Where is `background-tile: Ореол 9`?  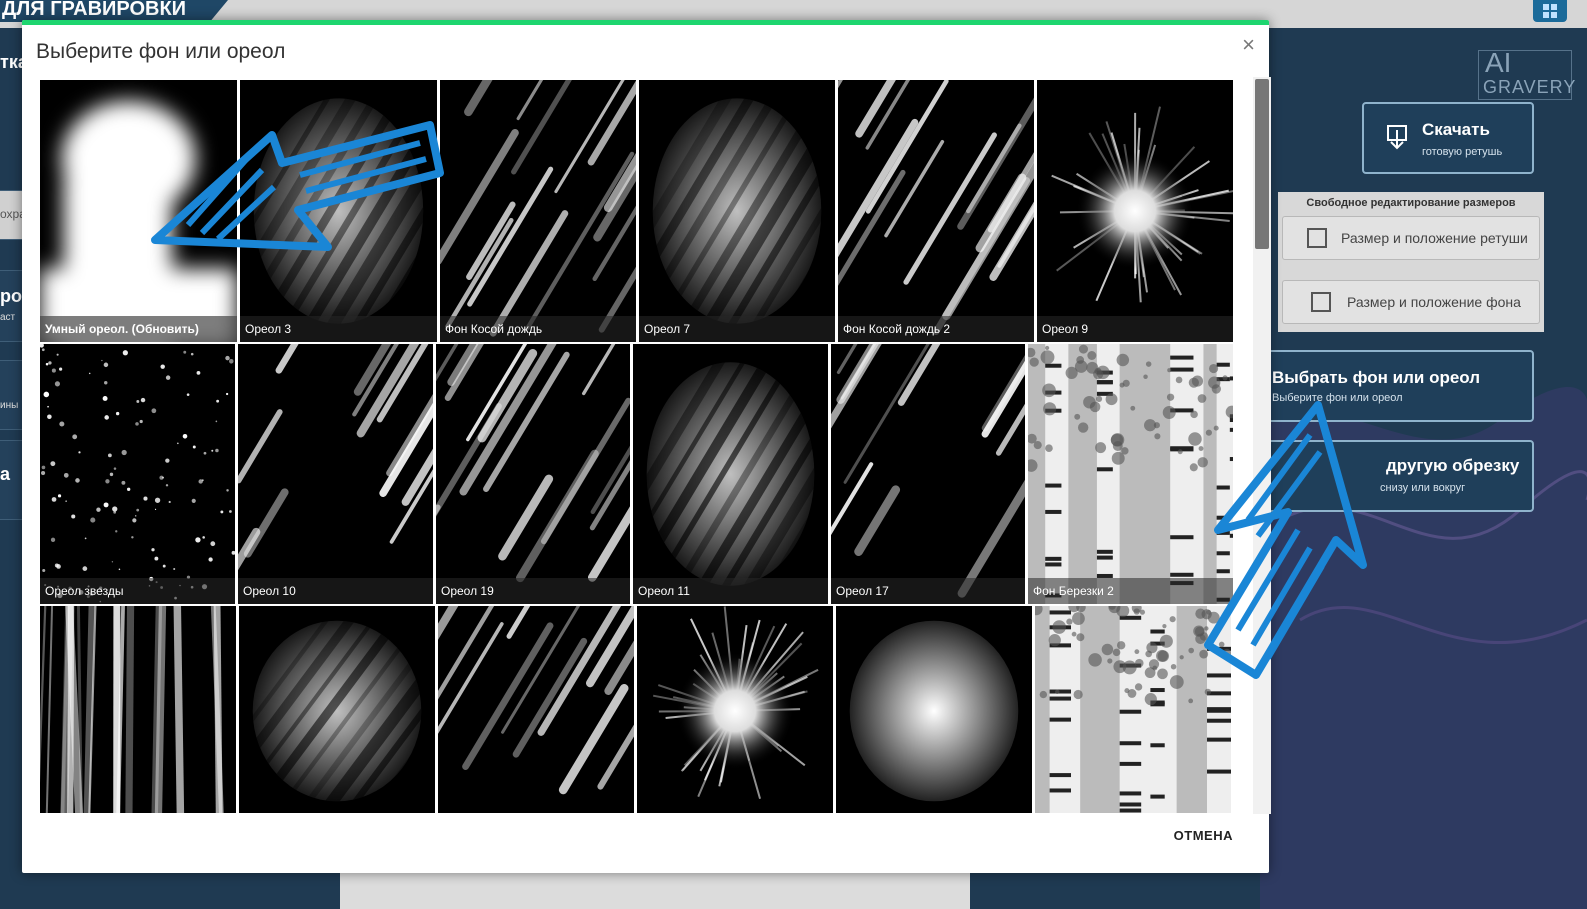 background-tile: Ореол 9 is located at coordinates (1135, 211).